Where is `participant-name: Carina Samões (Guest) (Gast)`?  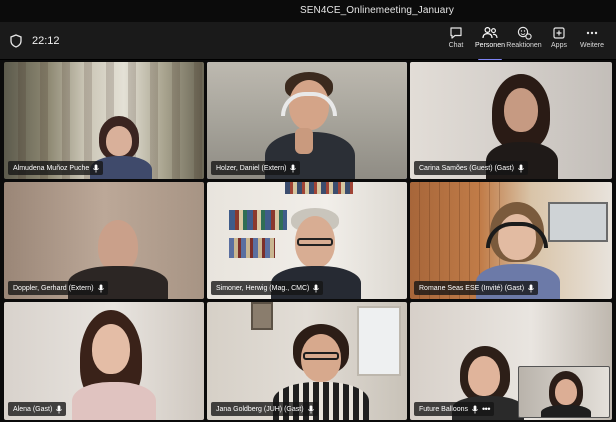 participant-name: Carina Samões (Guest) (Gast) is located at coordinates (466, 168).